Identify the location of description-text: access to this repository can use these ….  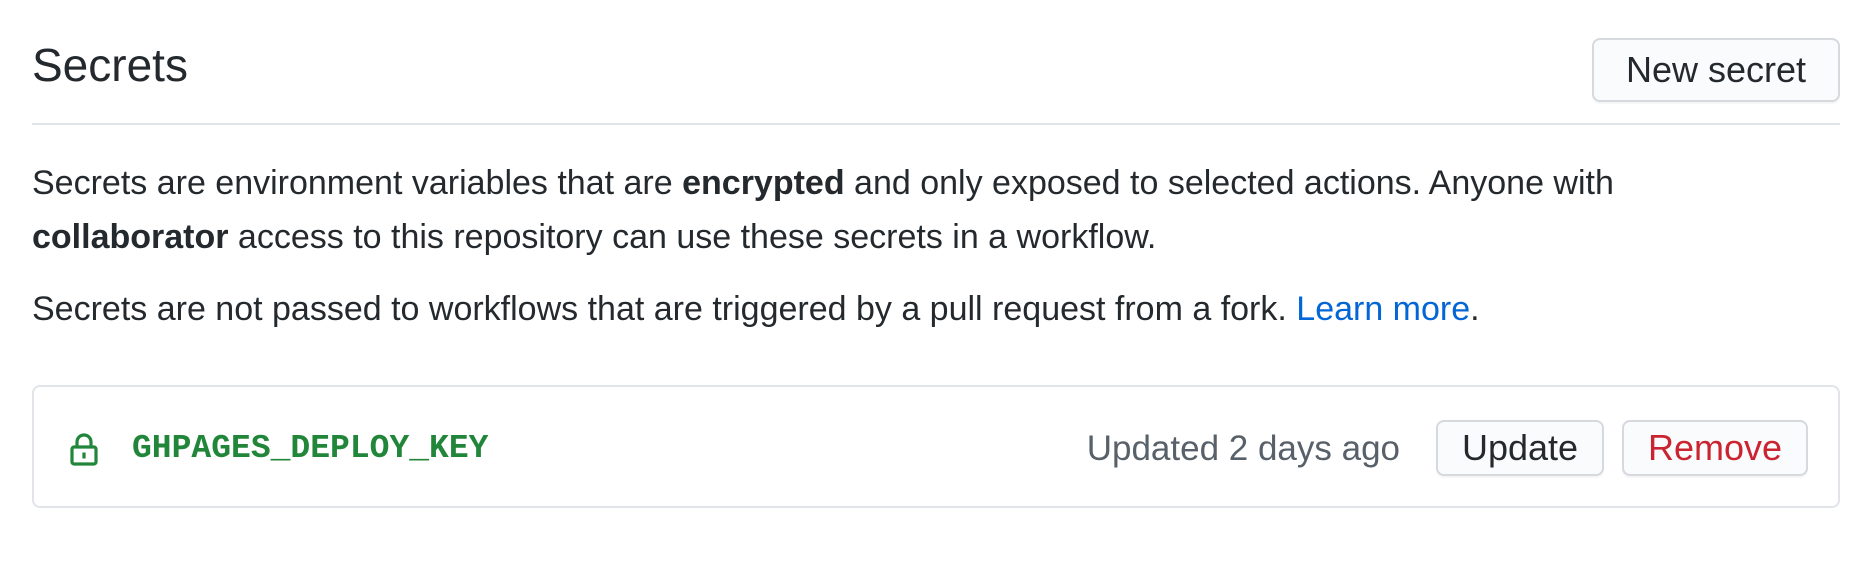
(692, 237).